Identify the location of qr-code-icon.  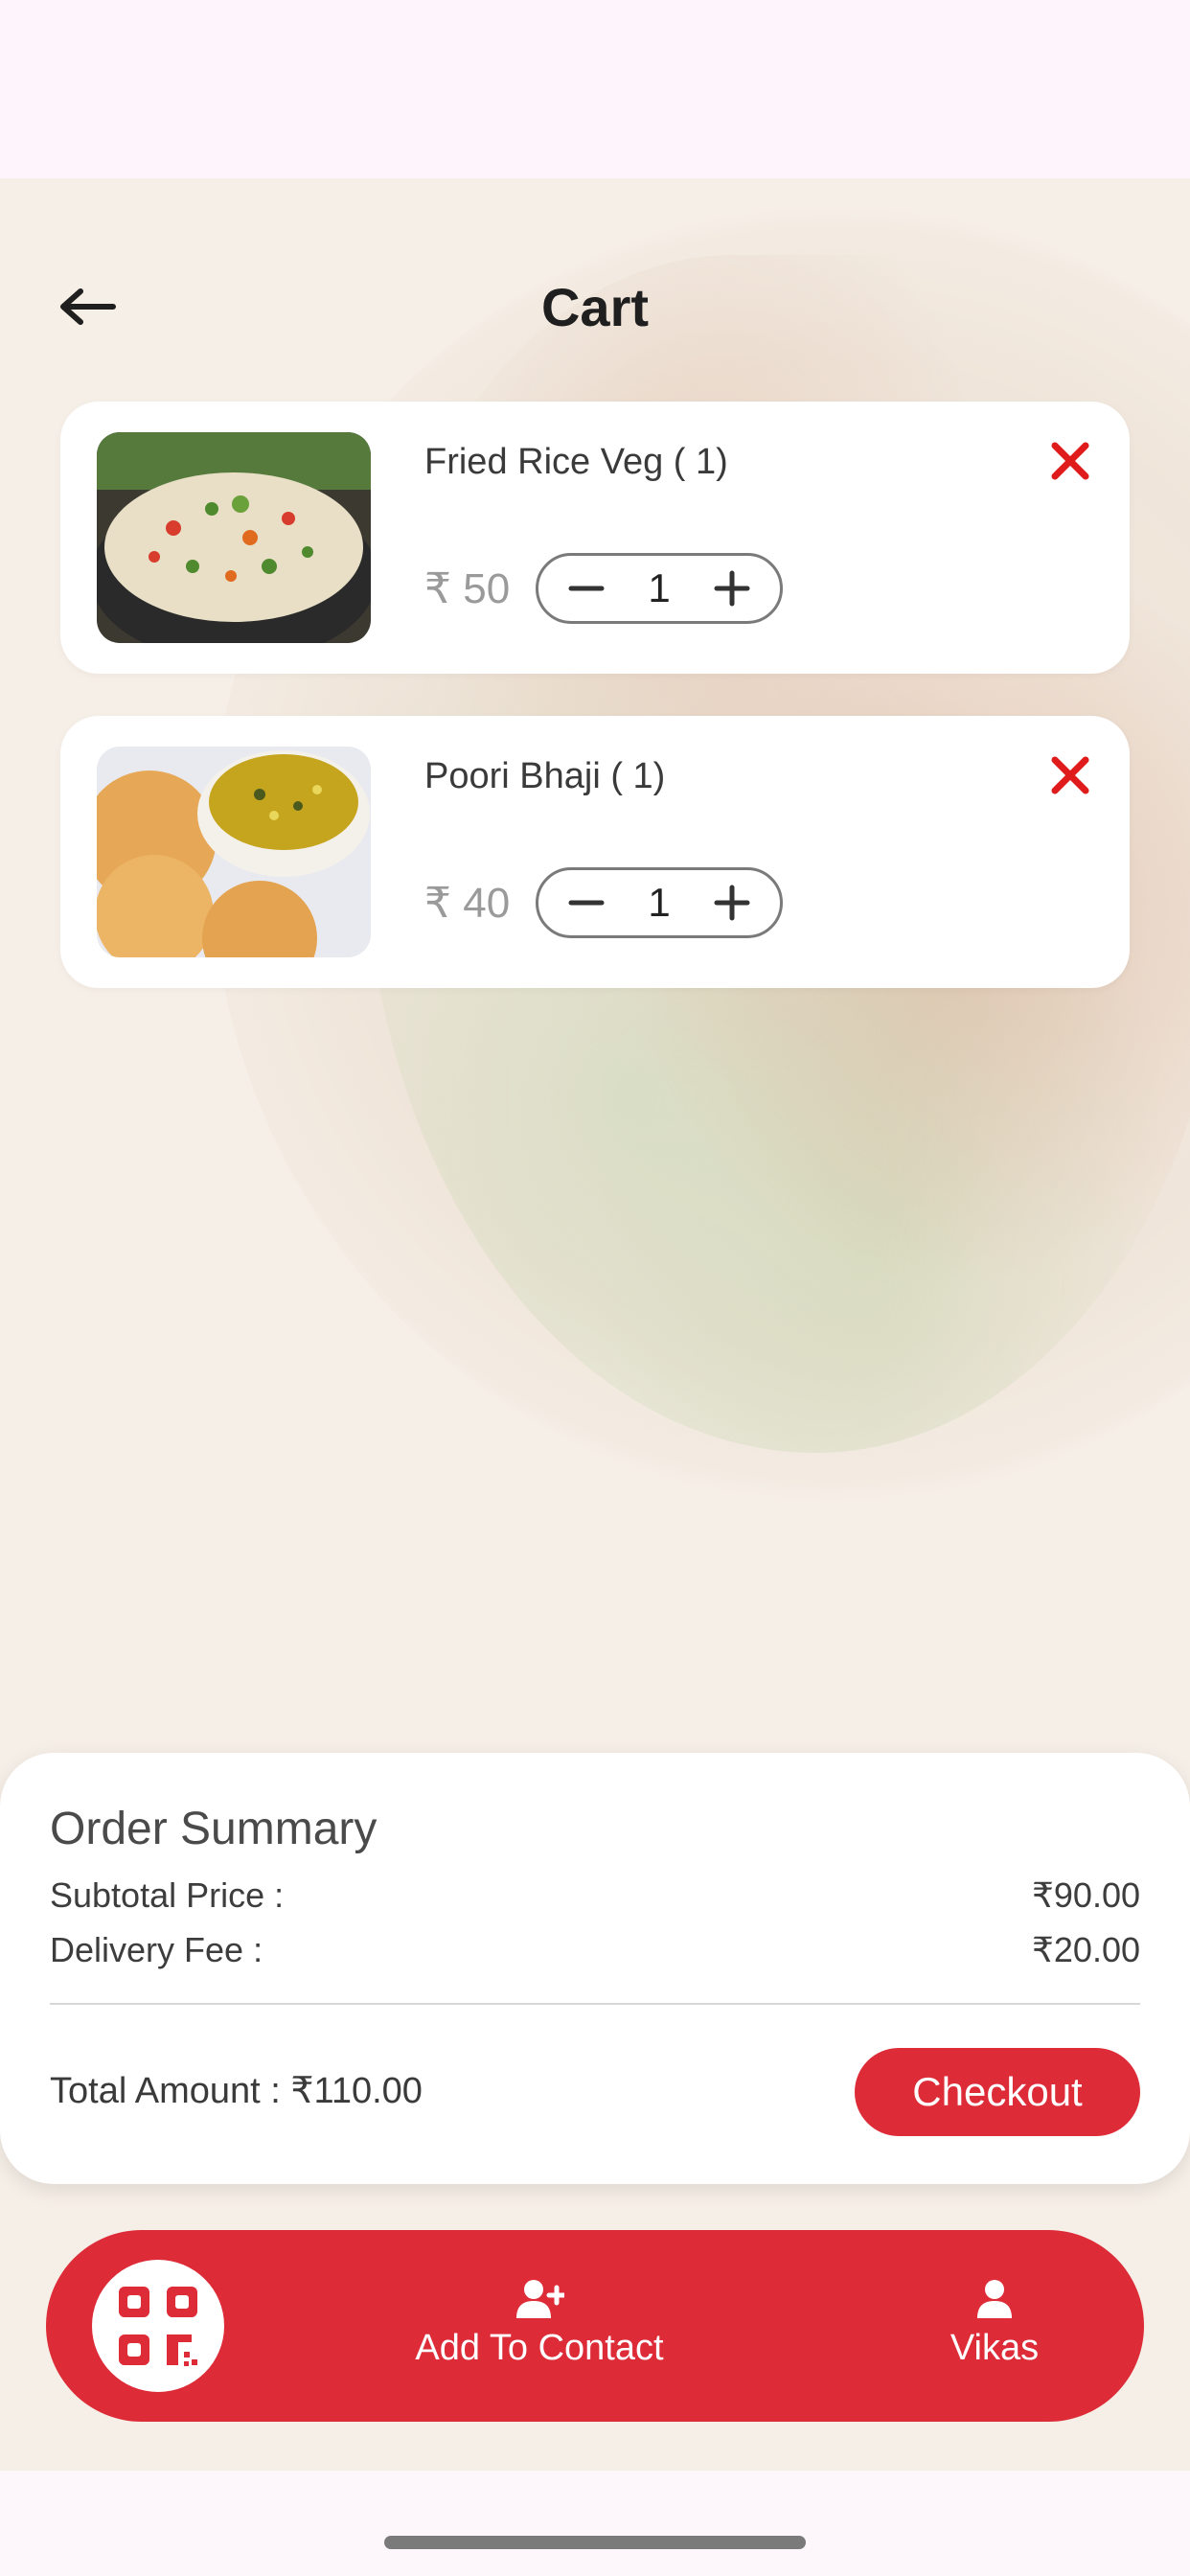
(158, 2326).